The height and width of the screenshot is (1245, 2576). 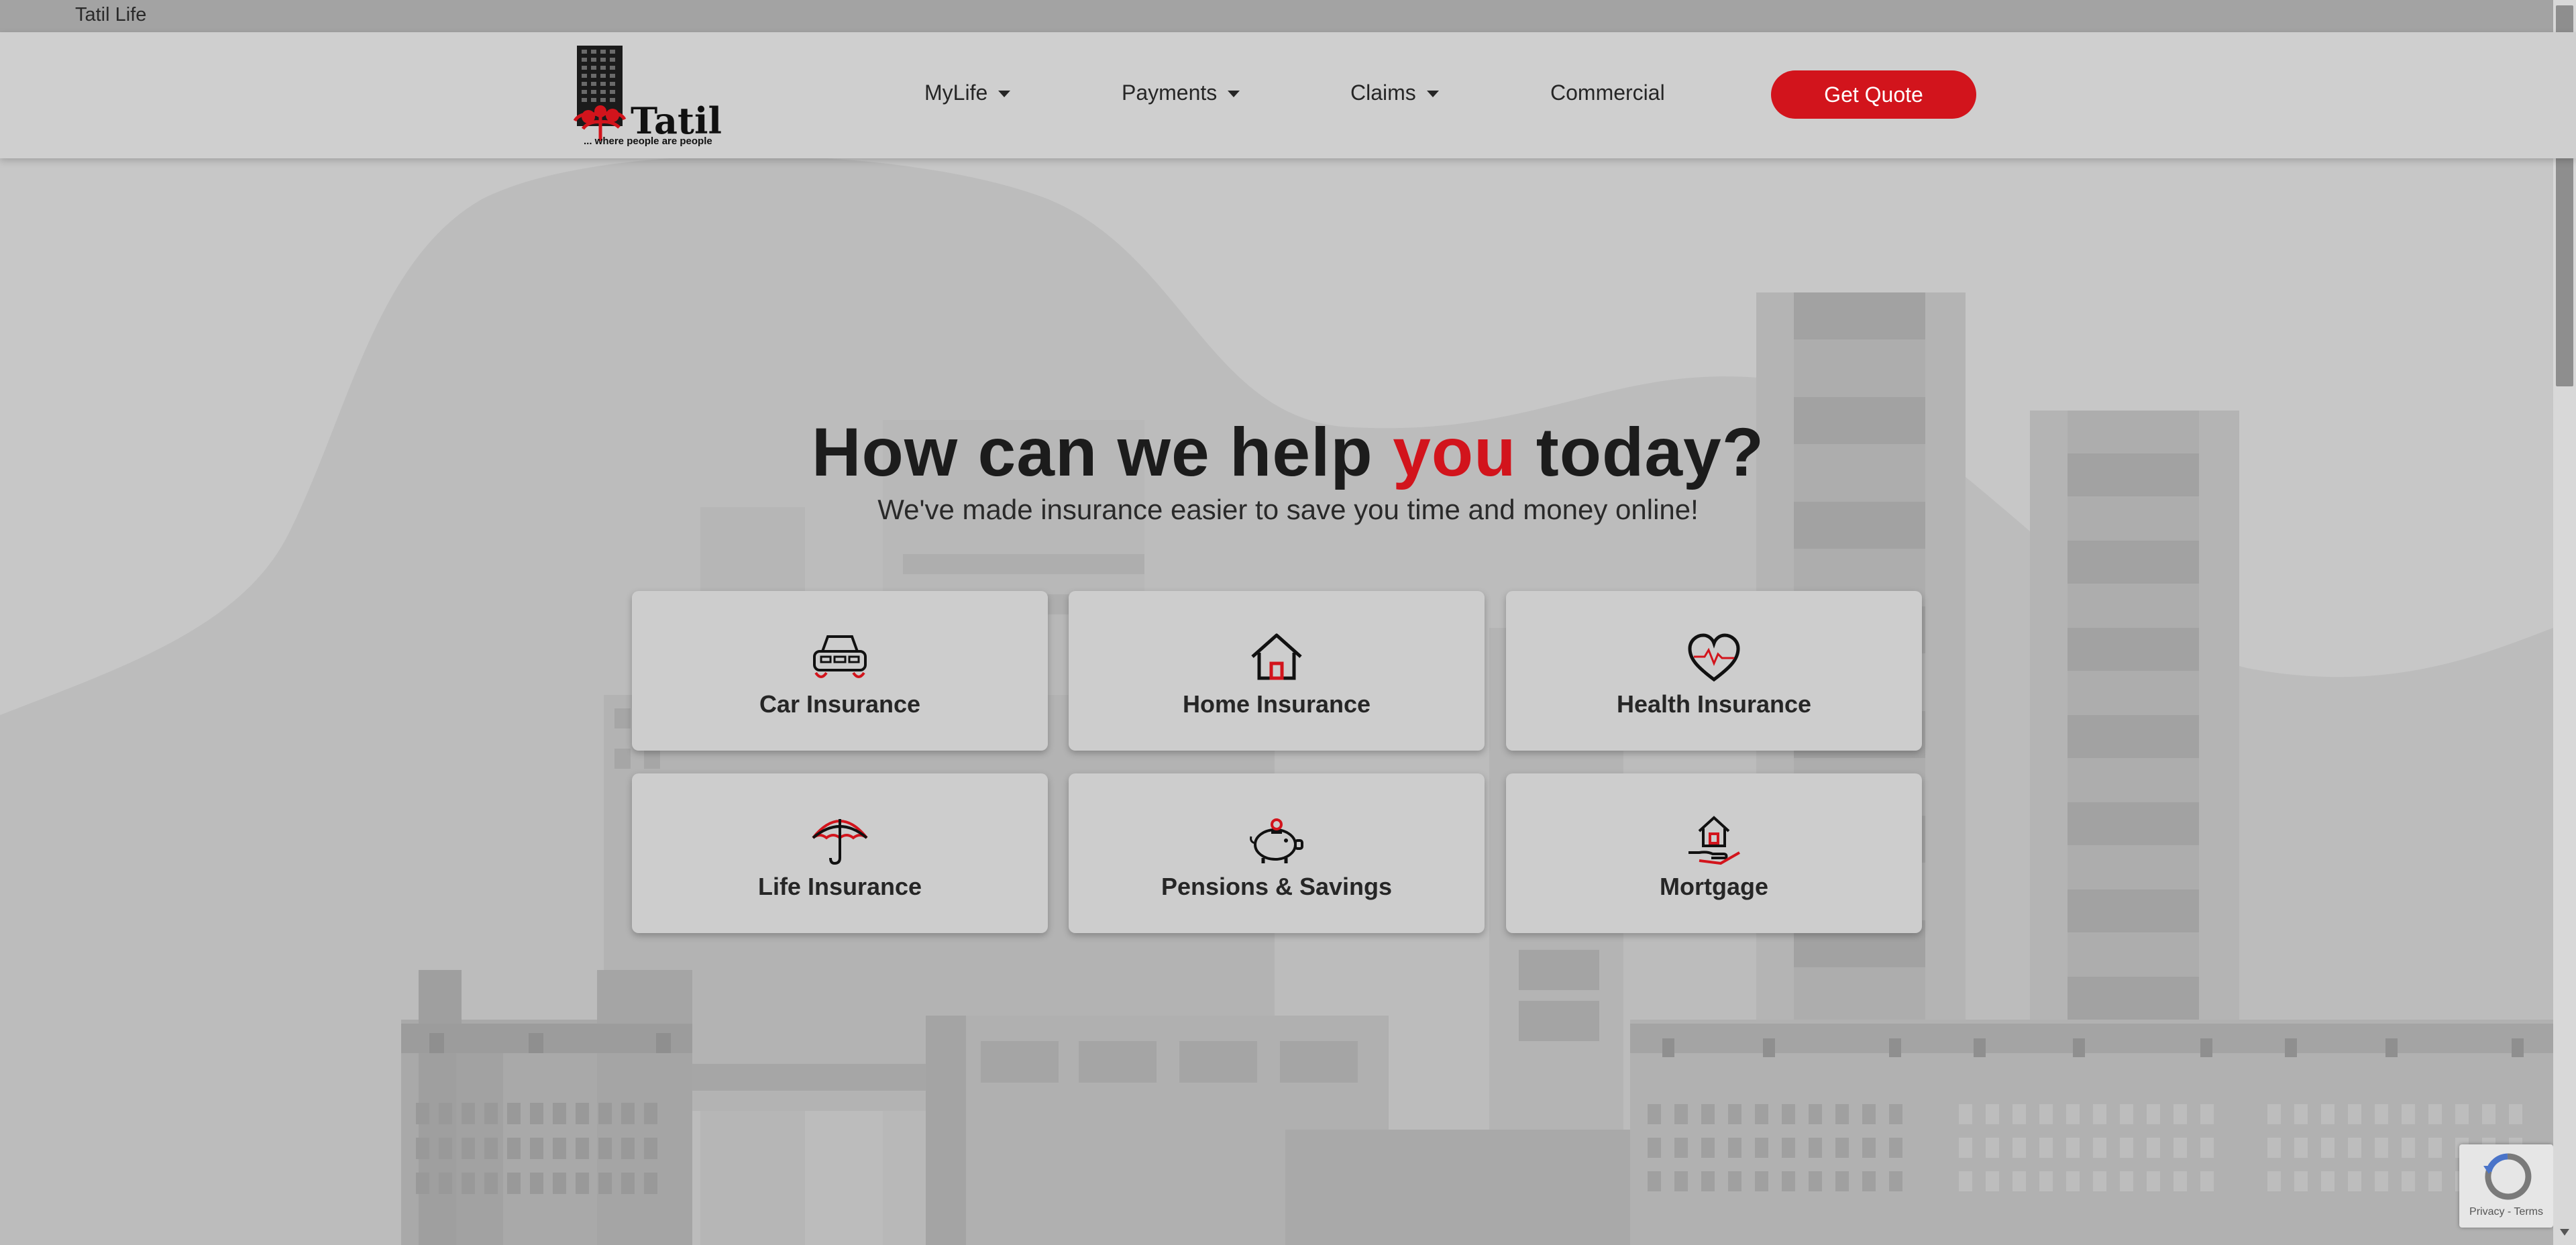 I want to click on nav-commercial: Commercial, so click(x=1607, y=92).